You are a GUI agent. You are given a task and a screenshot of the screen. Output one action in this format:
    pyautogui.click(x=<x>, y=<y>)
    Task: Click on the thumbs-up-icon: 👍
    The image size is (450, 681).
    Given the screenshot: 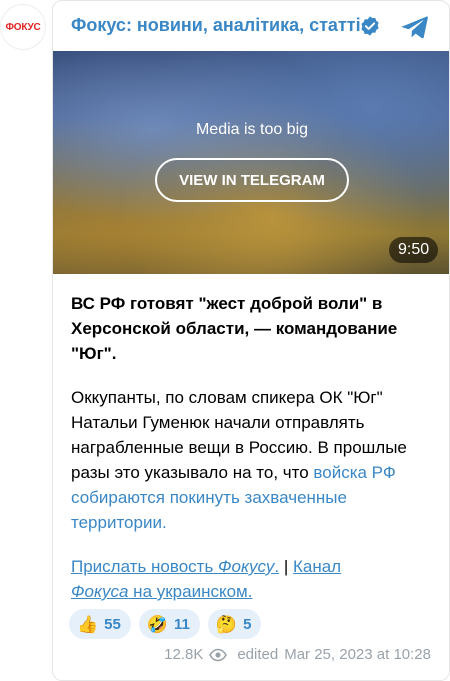 What is the action you would take?
    pyautogui.click(x=88, y=624)
    